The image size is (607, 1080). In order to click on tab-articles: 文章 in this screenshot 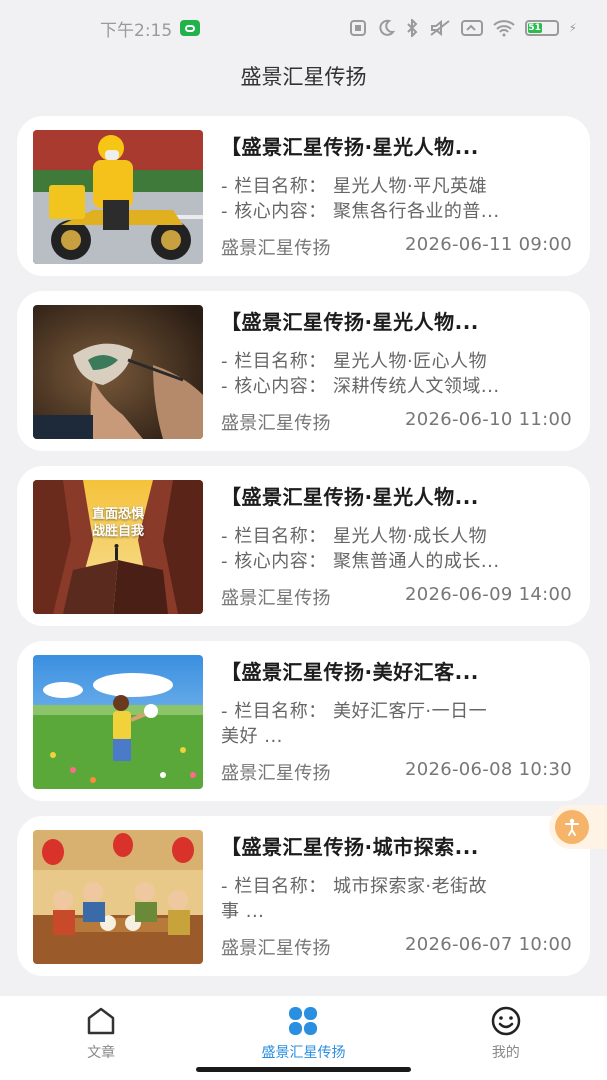, I will do `click(101, 1034)`.